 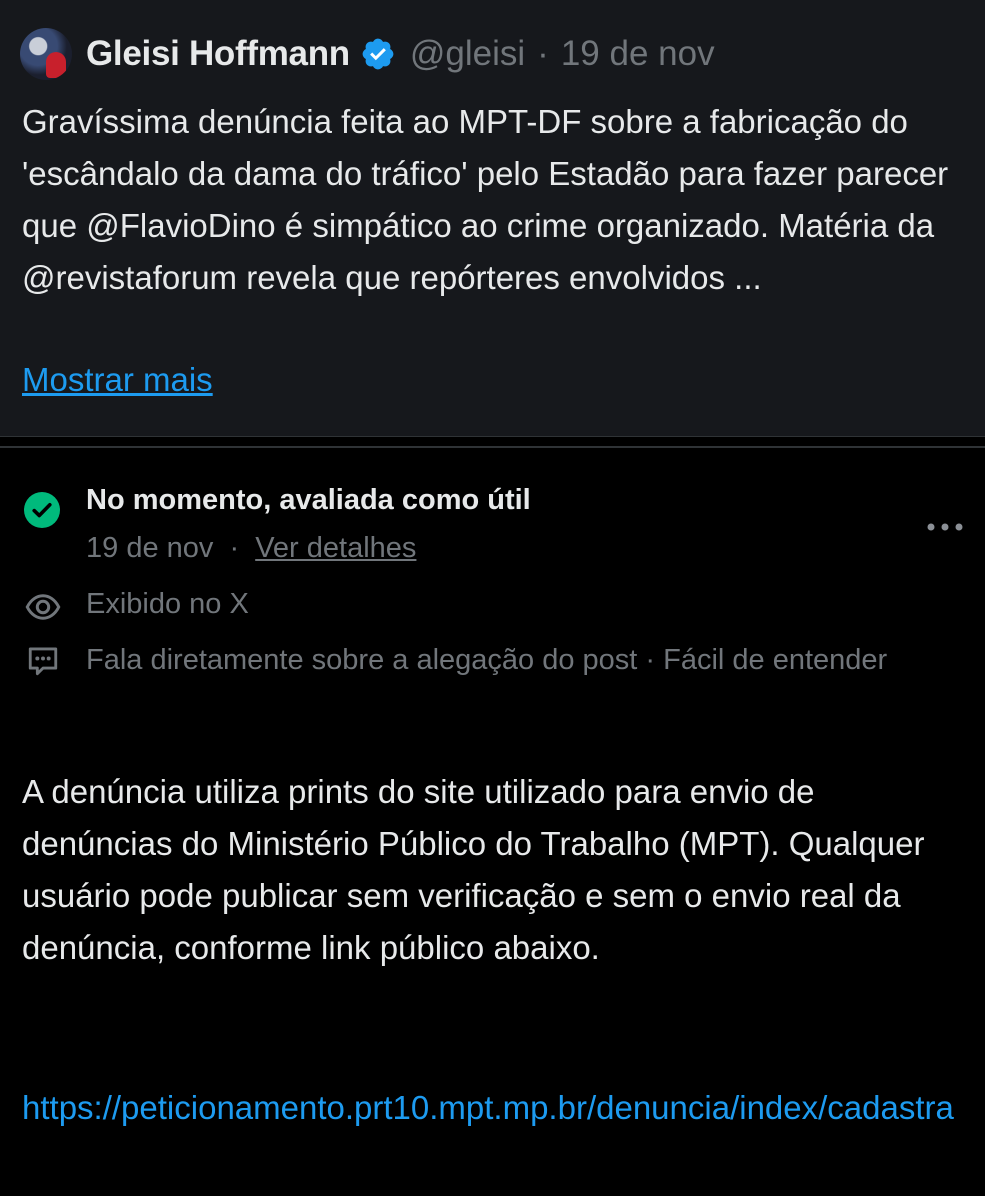 What do you see at coordinates (945, 527) in the screenshot?
I see `more-options-icon` at bounding box center [945, 527].